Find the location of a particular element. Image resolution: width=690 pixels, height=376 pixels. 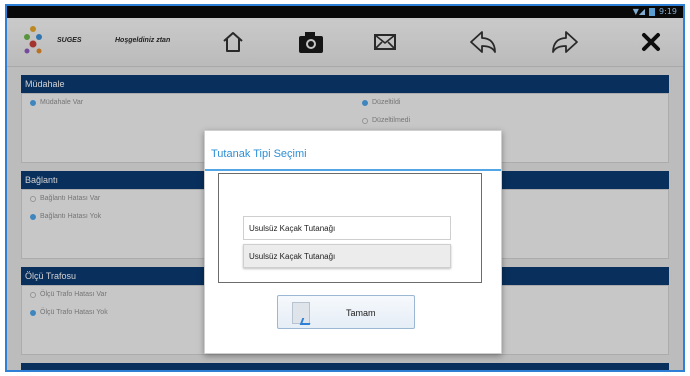

list-item: Usulsüz Kaçak Tutanağı is located at coordinates (347, 228).